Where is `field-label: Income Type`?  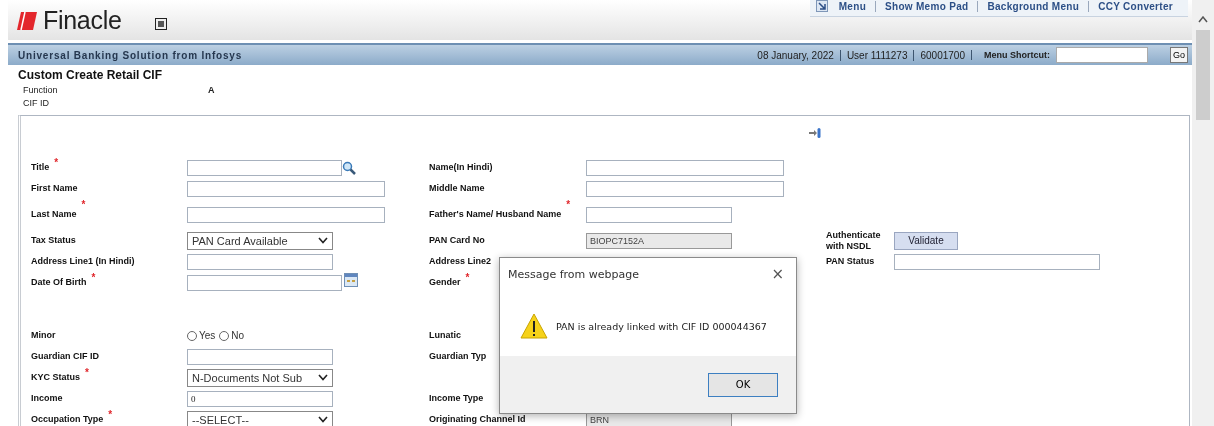 field-label: Income Type is located at coordinates (456, 398).